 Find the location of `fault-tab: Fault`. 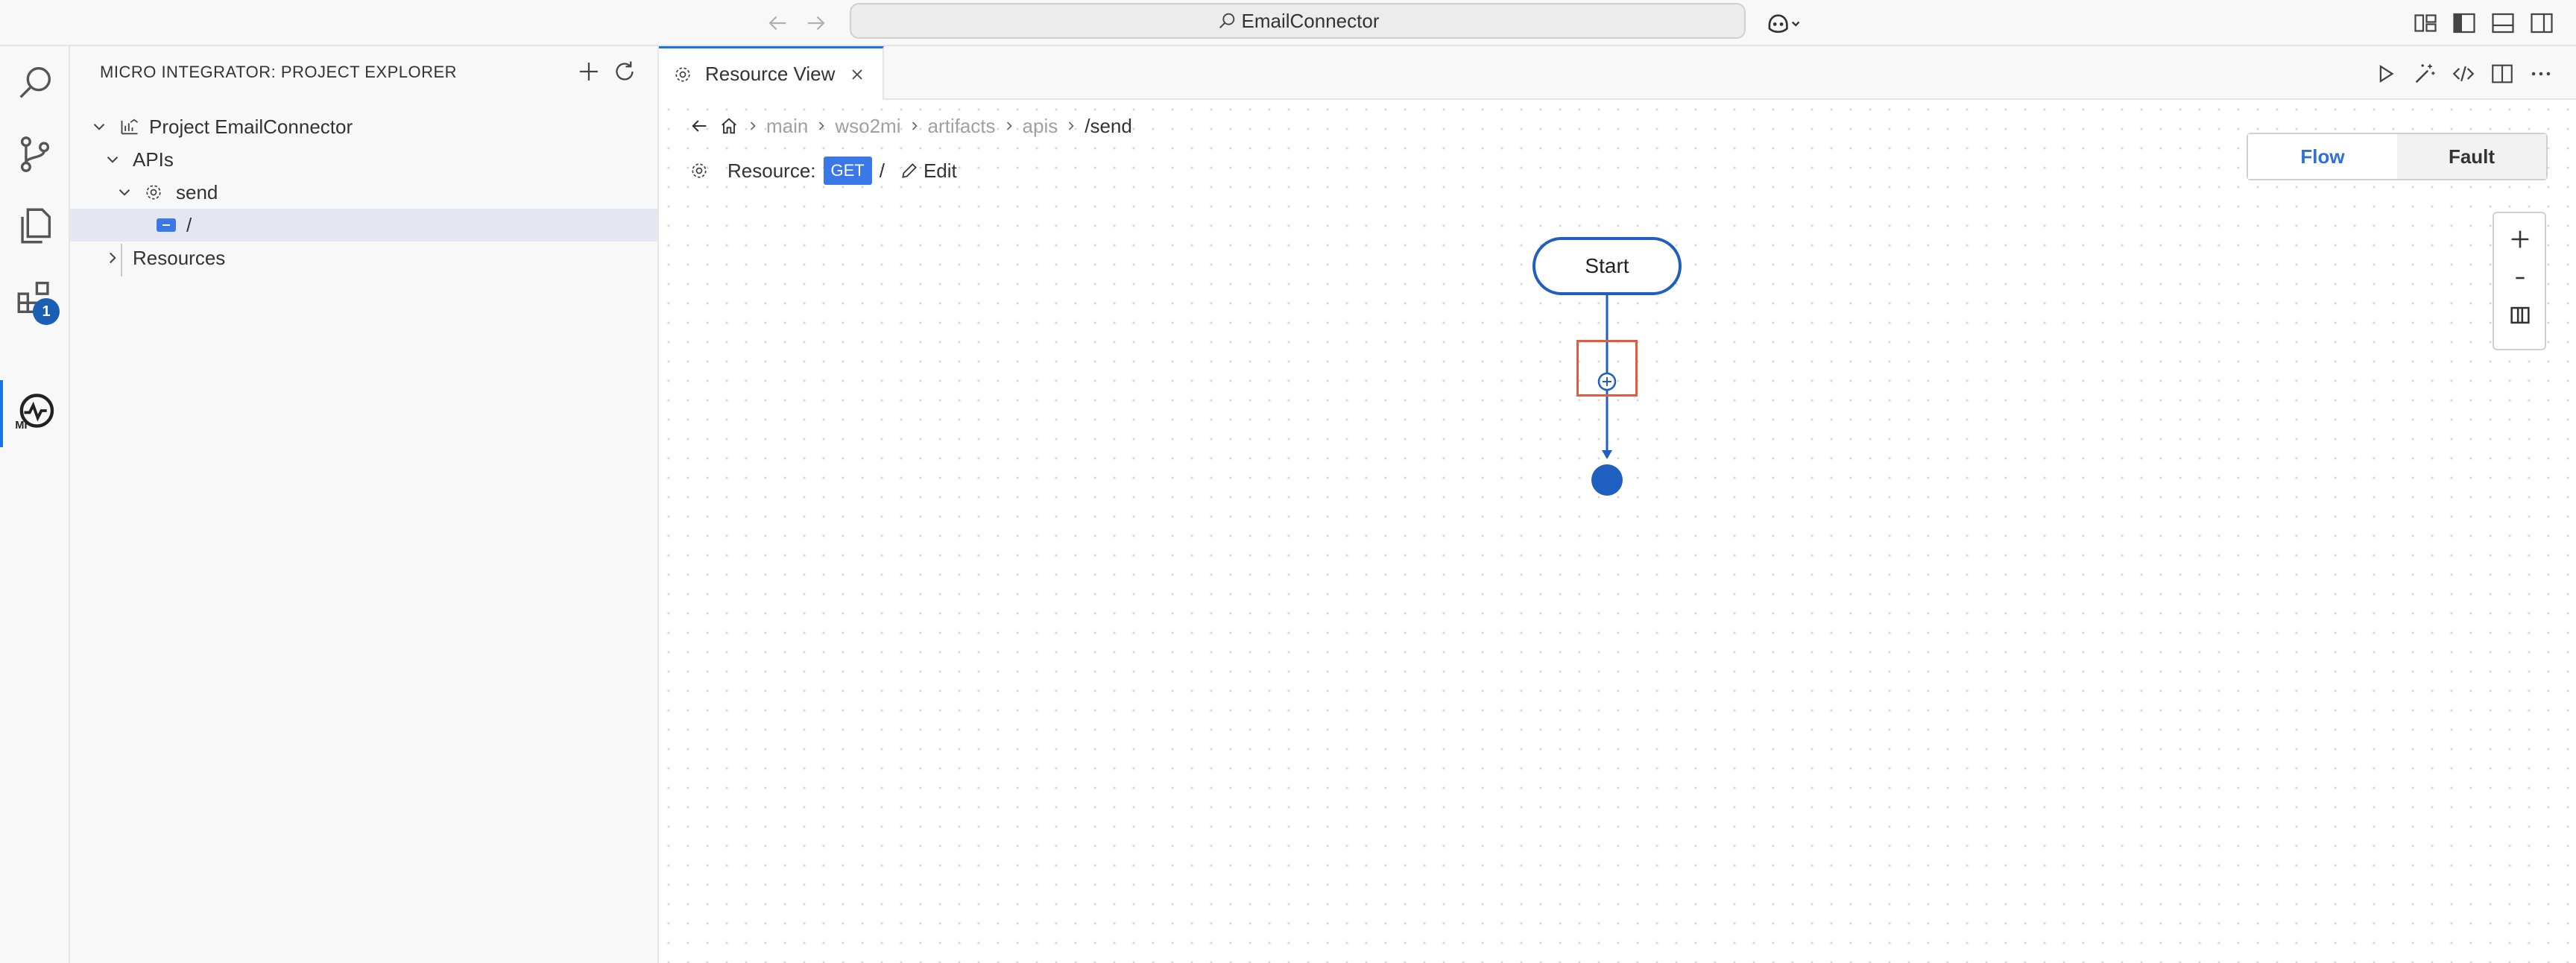

fault-tab: Fault is located at coordinates (2472, 156).